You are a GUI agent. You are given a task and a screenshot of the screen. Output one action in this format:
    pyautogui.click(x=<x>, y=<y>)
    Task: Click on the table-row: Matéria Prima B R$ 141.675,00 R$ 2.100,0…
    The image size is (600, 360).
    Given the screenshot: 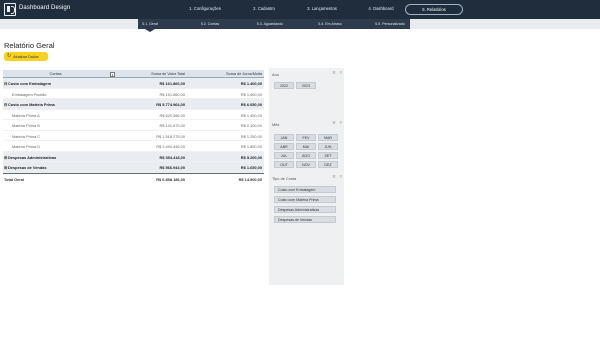 What is the action you would take?
    pyautogui.click(x=133, y=125)
    